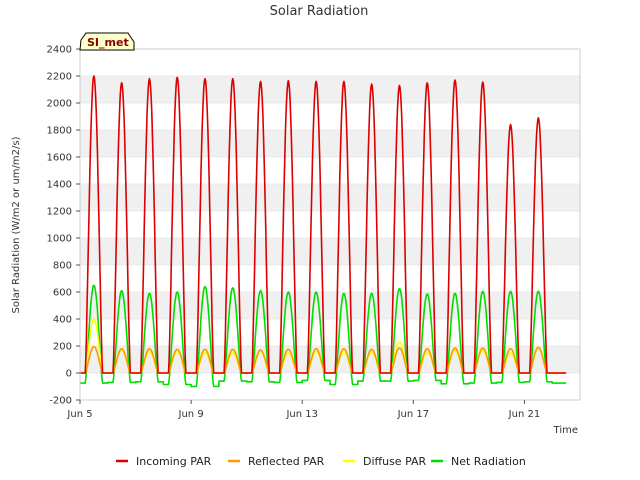 This screenshot has width=640, height=480. I want to click on y-tick-label: 0, so click(69, 374).